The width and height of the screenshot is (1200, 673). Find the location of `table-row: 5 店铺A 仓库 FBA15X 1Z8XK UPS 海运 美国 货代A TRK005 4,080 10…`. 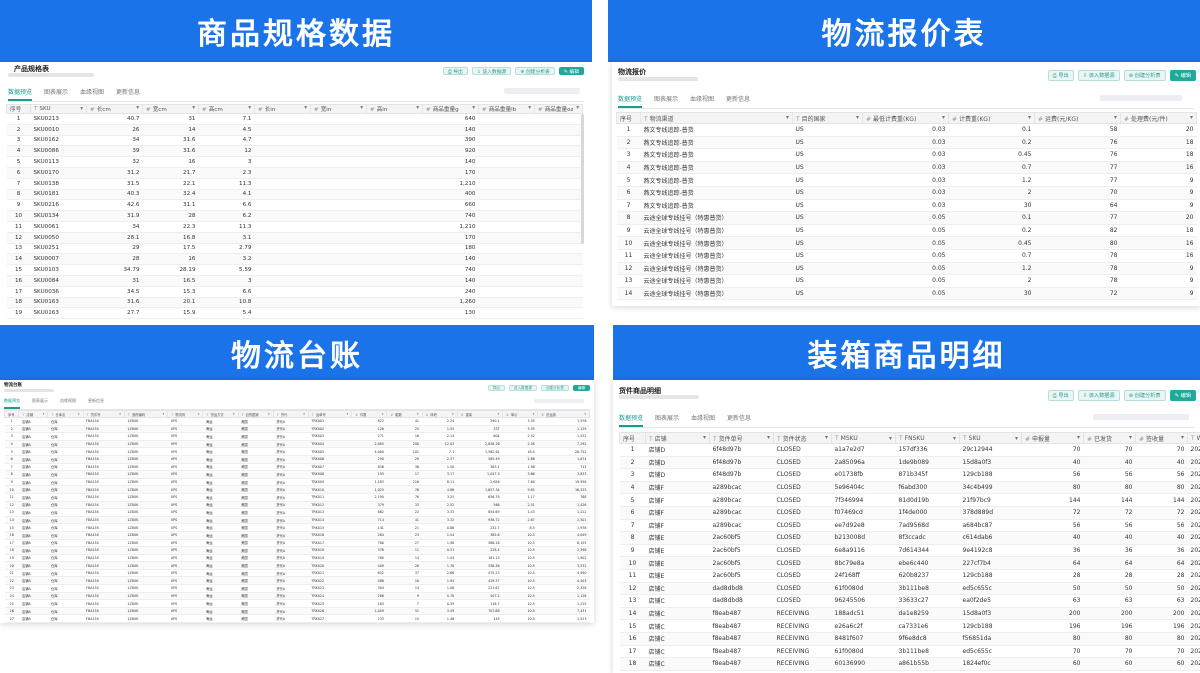

table-row: 5 店铺A 仓库 FBA15X 1Z8XK UPS 海运 美国 货代A TRK005 4,080 10… is located at coordinates (297, 451).